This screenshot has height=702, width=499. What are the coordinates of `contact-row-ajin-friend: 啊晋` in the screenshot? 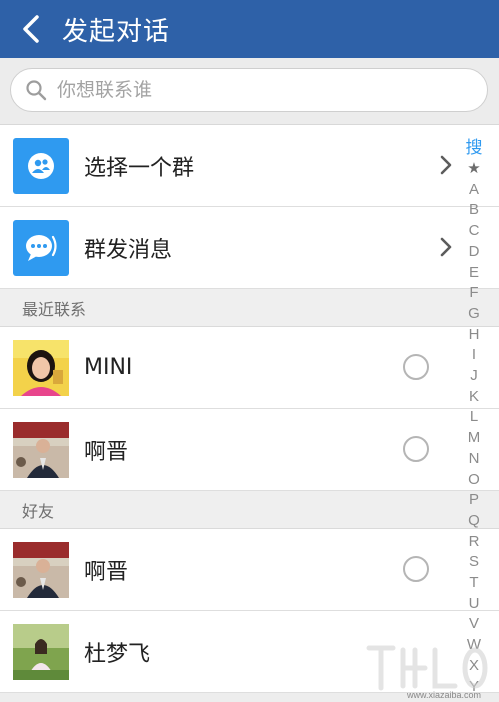 It's located at (249, 570).